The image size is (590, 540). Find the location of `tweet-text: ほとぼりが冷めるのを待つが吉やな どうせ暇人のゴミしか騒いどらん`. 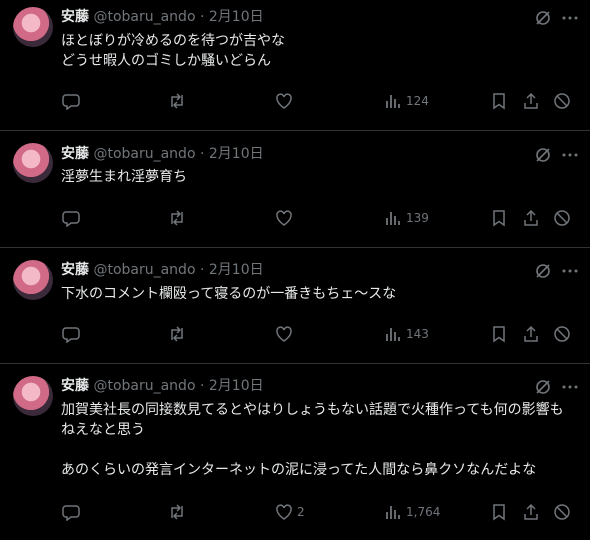

tweet-text: ほとぼりが冷めるのを待つが吉やな どうせ暇人のゴミしか騒いどらん is located at coordinates (173, 51).